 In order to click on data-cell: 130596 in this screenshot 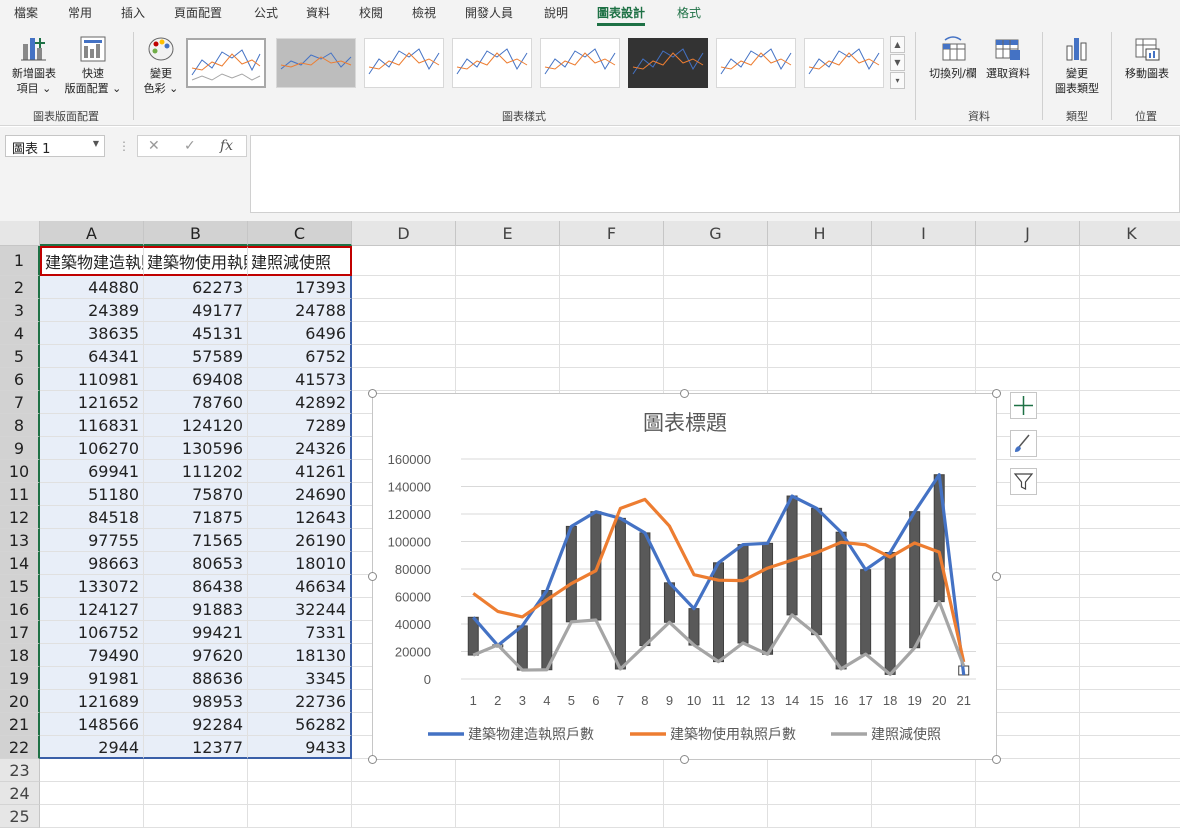, I will do `click(196, 448)`.